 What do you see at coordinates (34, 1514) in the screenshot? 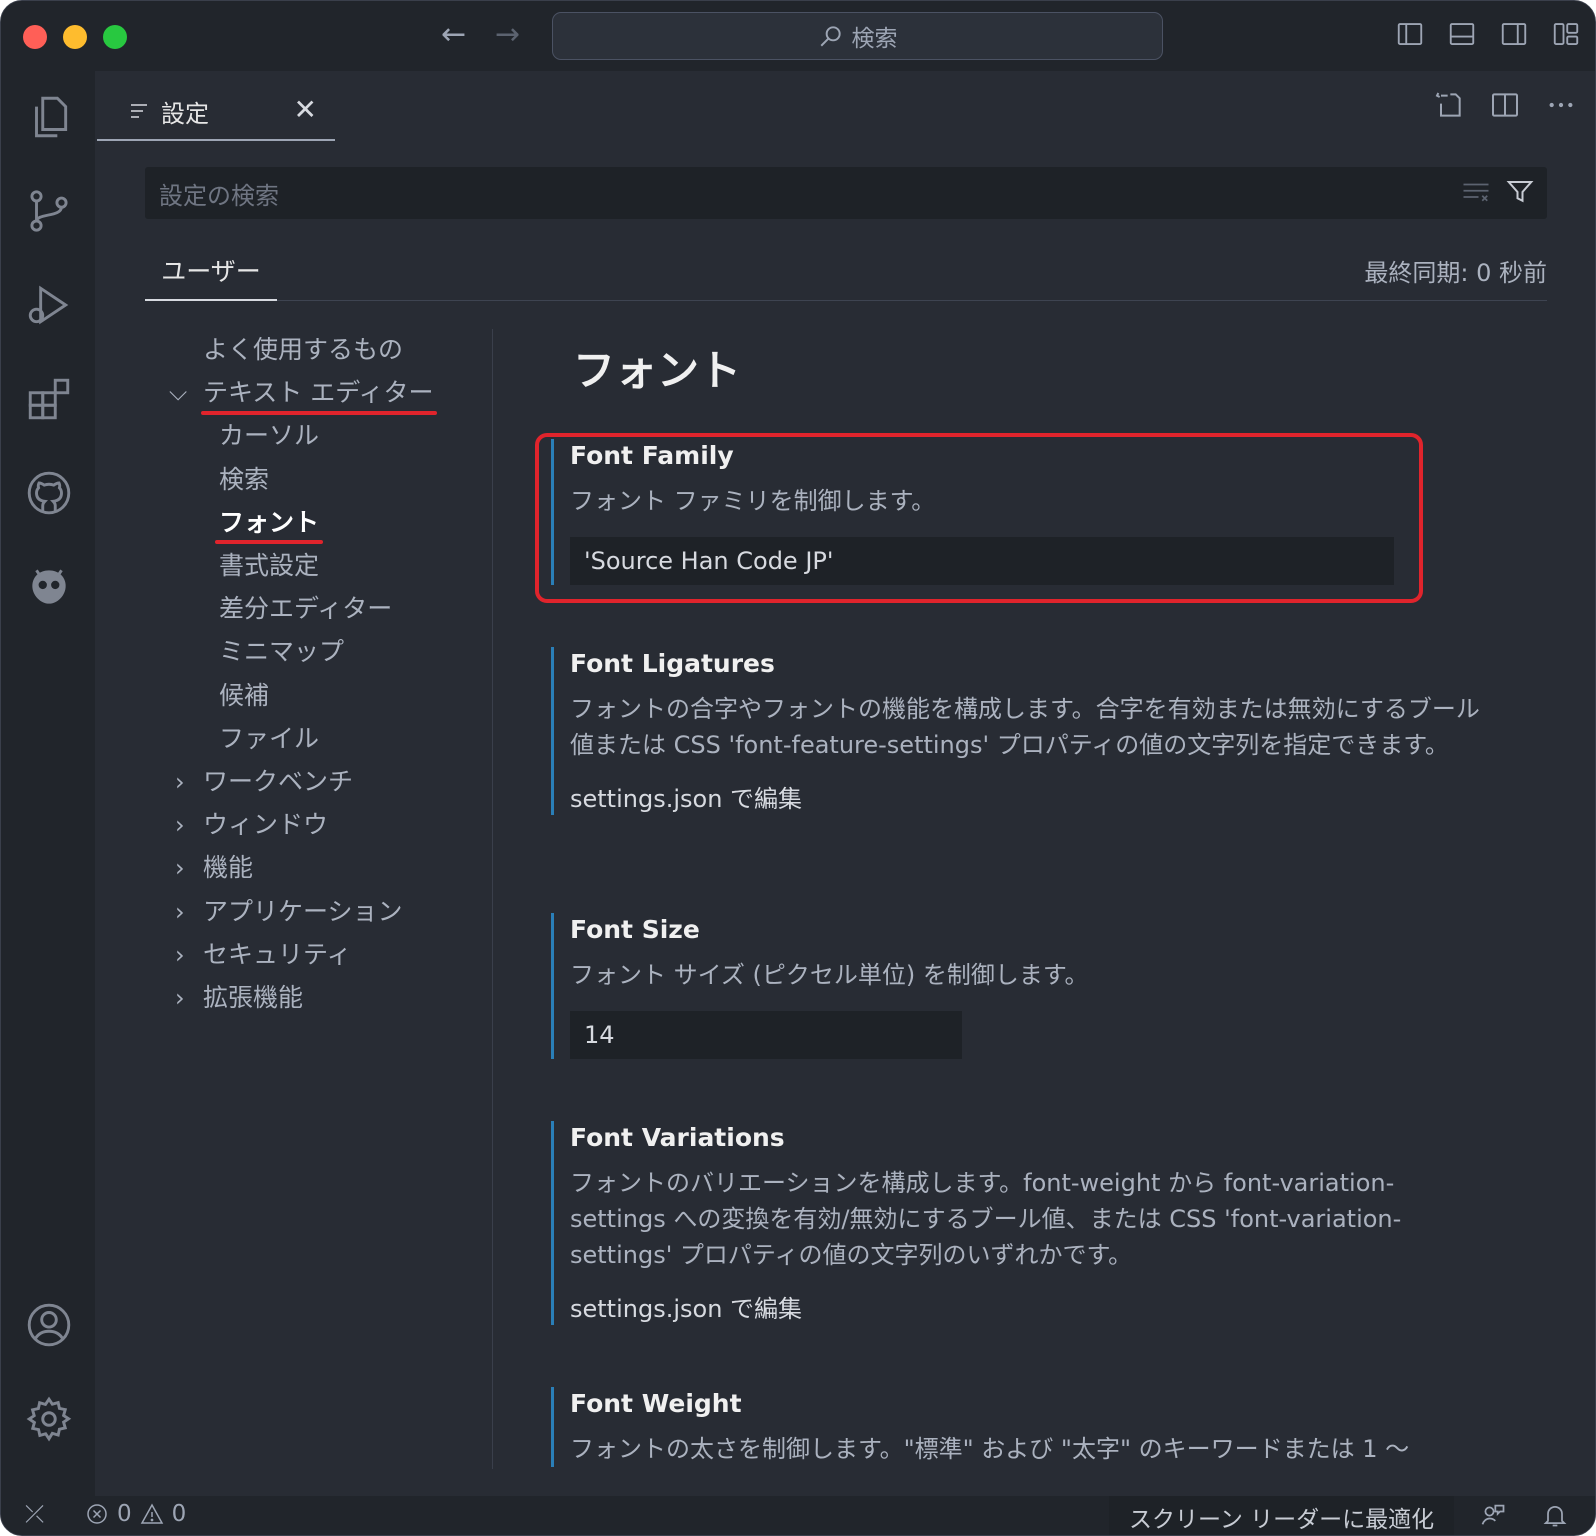
I see `remote-indicator-icon: ⤫` at bounding box center [34, 1514].